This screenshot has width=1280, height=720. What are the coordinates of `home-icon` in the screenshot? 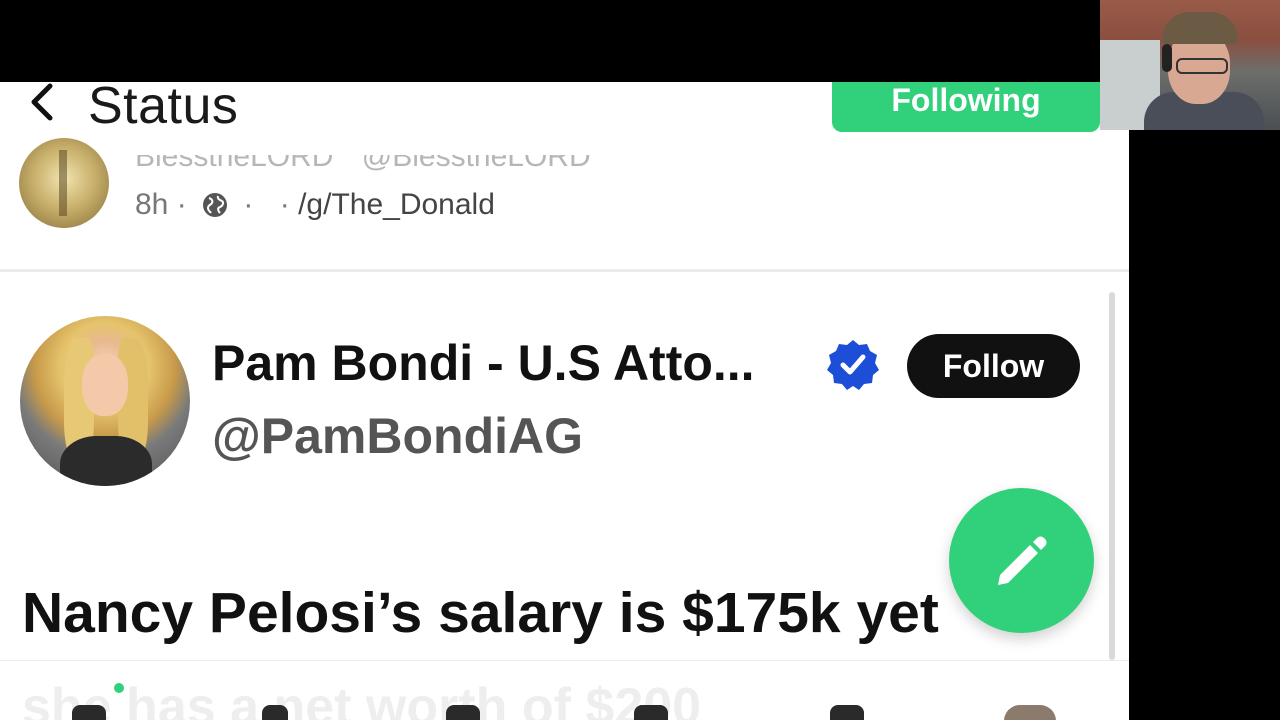 It's located at (89, 712).